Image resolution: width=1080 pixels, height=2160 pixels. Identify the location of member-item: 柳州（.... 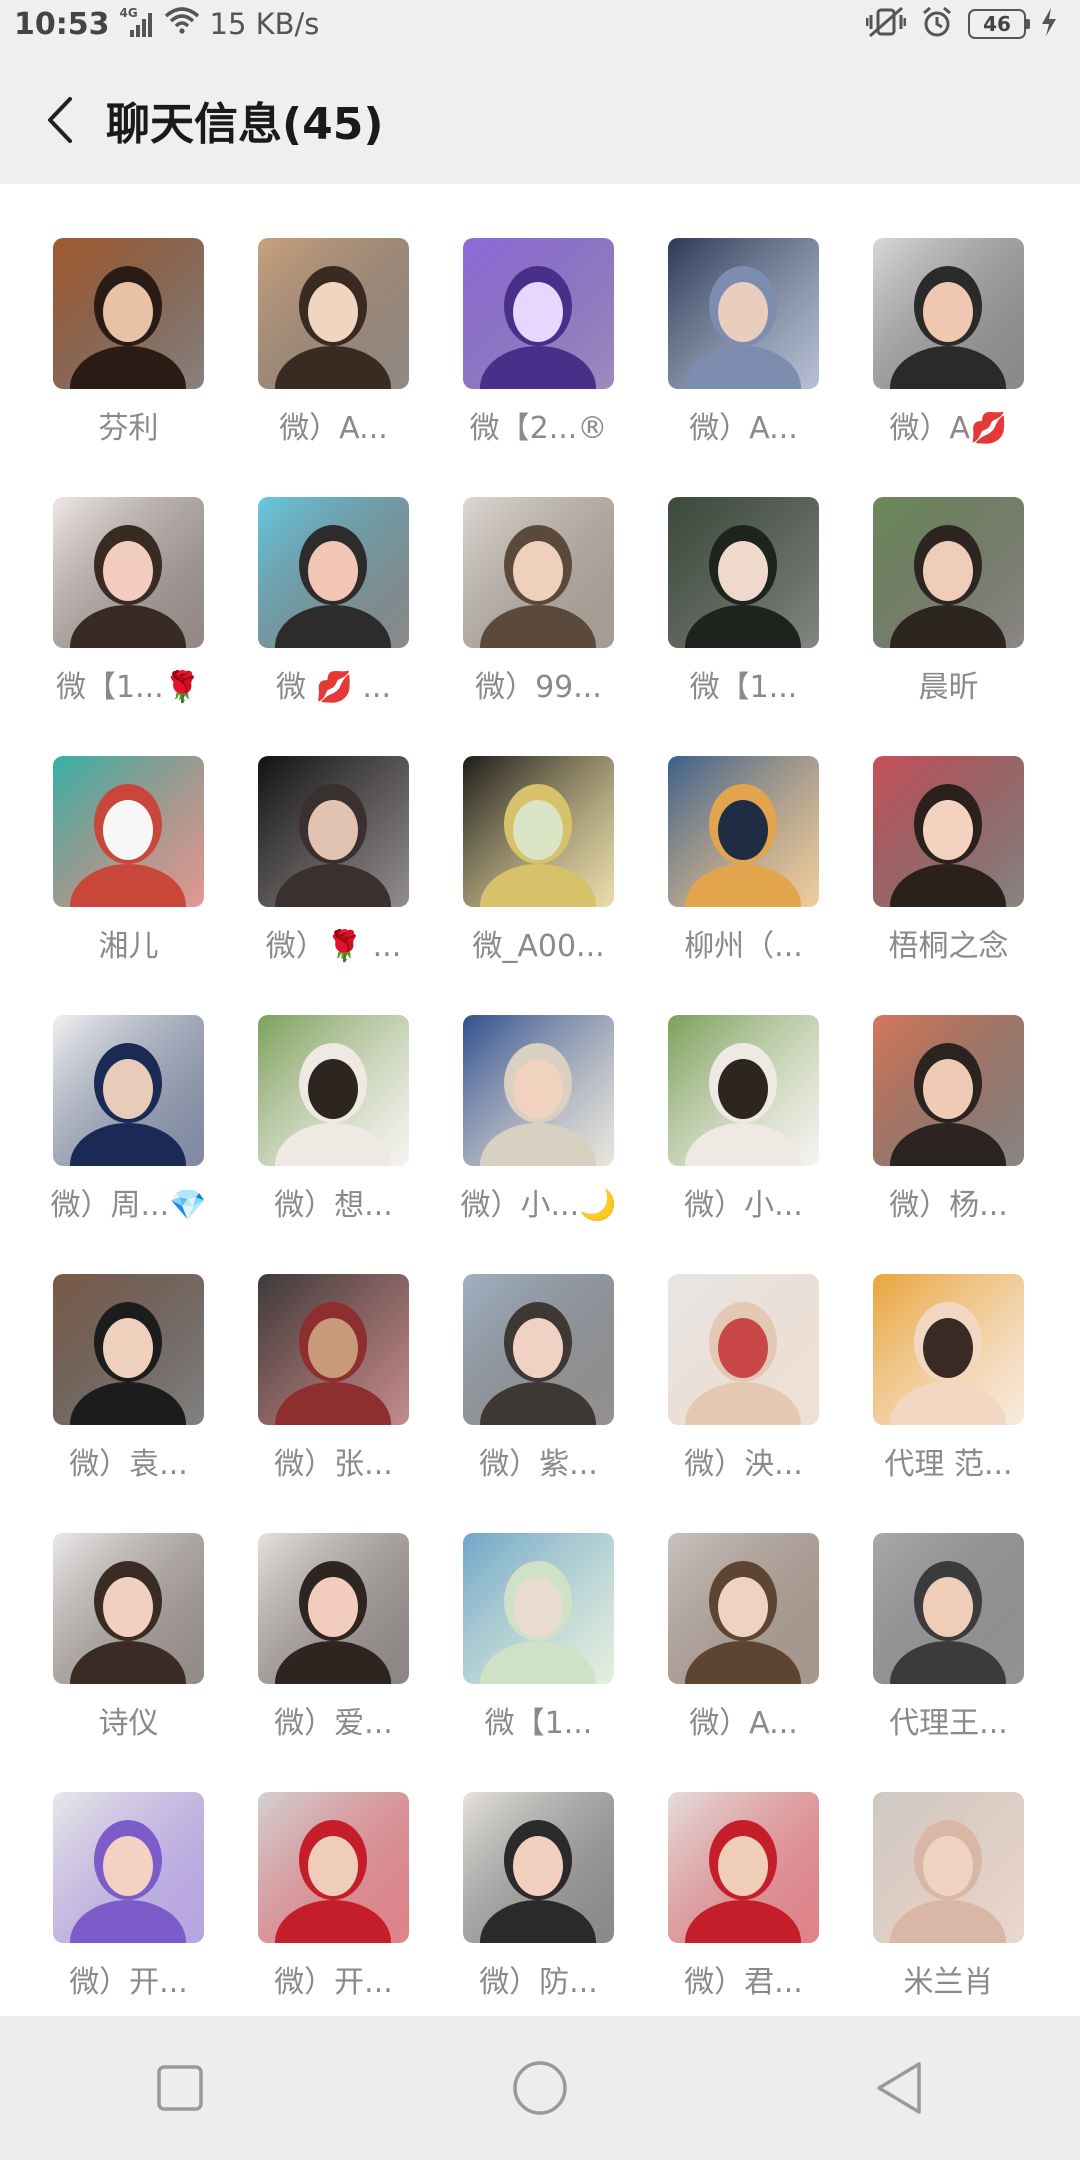
(743, 871).